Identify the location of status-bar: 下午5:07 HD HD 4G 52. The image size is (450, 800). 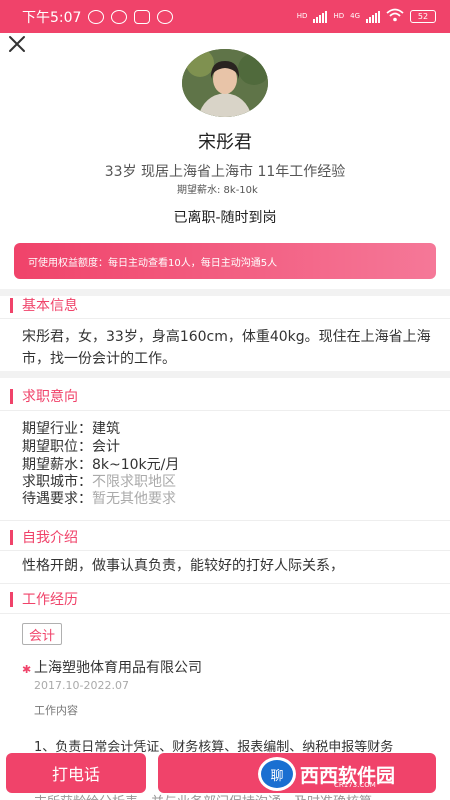
(225, 16).